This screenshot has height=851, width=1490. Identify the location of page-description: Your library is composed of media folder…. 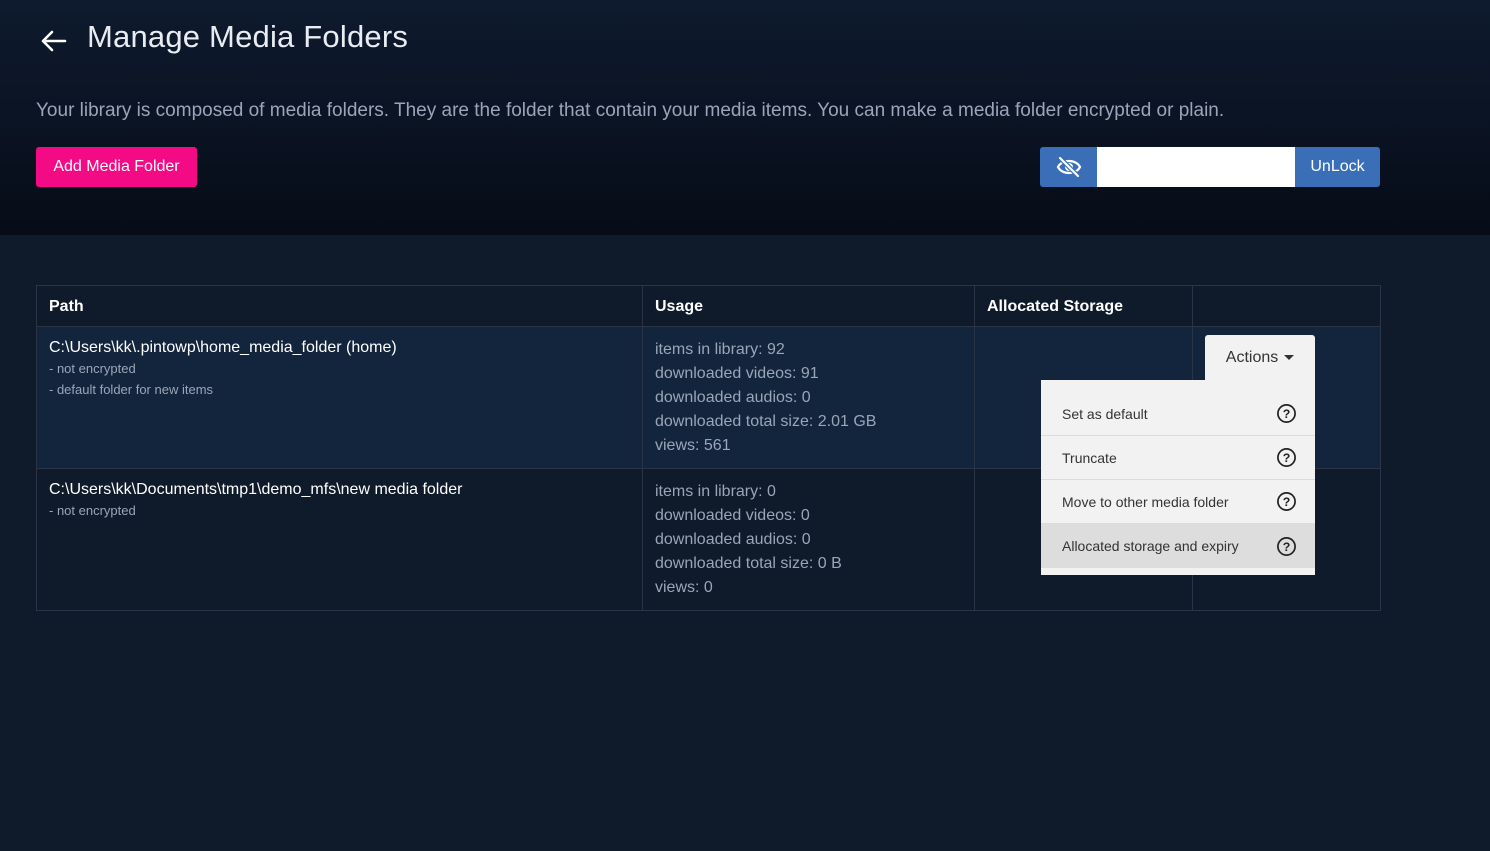
(630, 110).